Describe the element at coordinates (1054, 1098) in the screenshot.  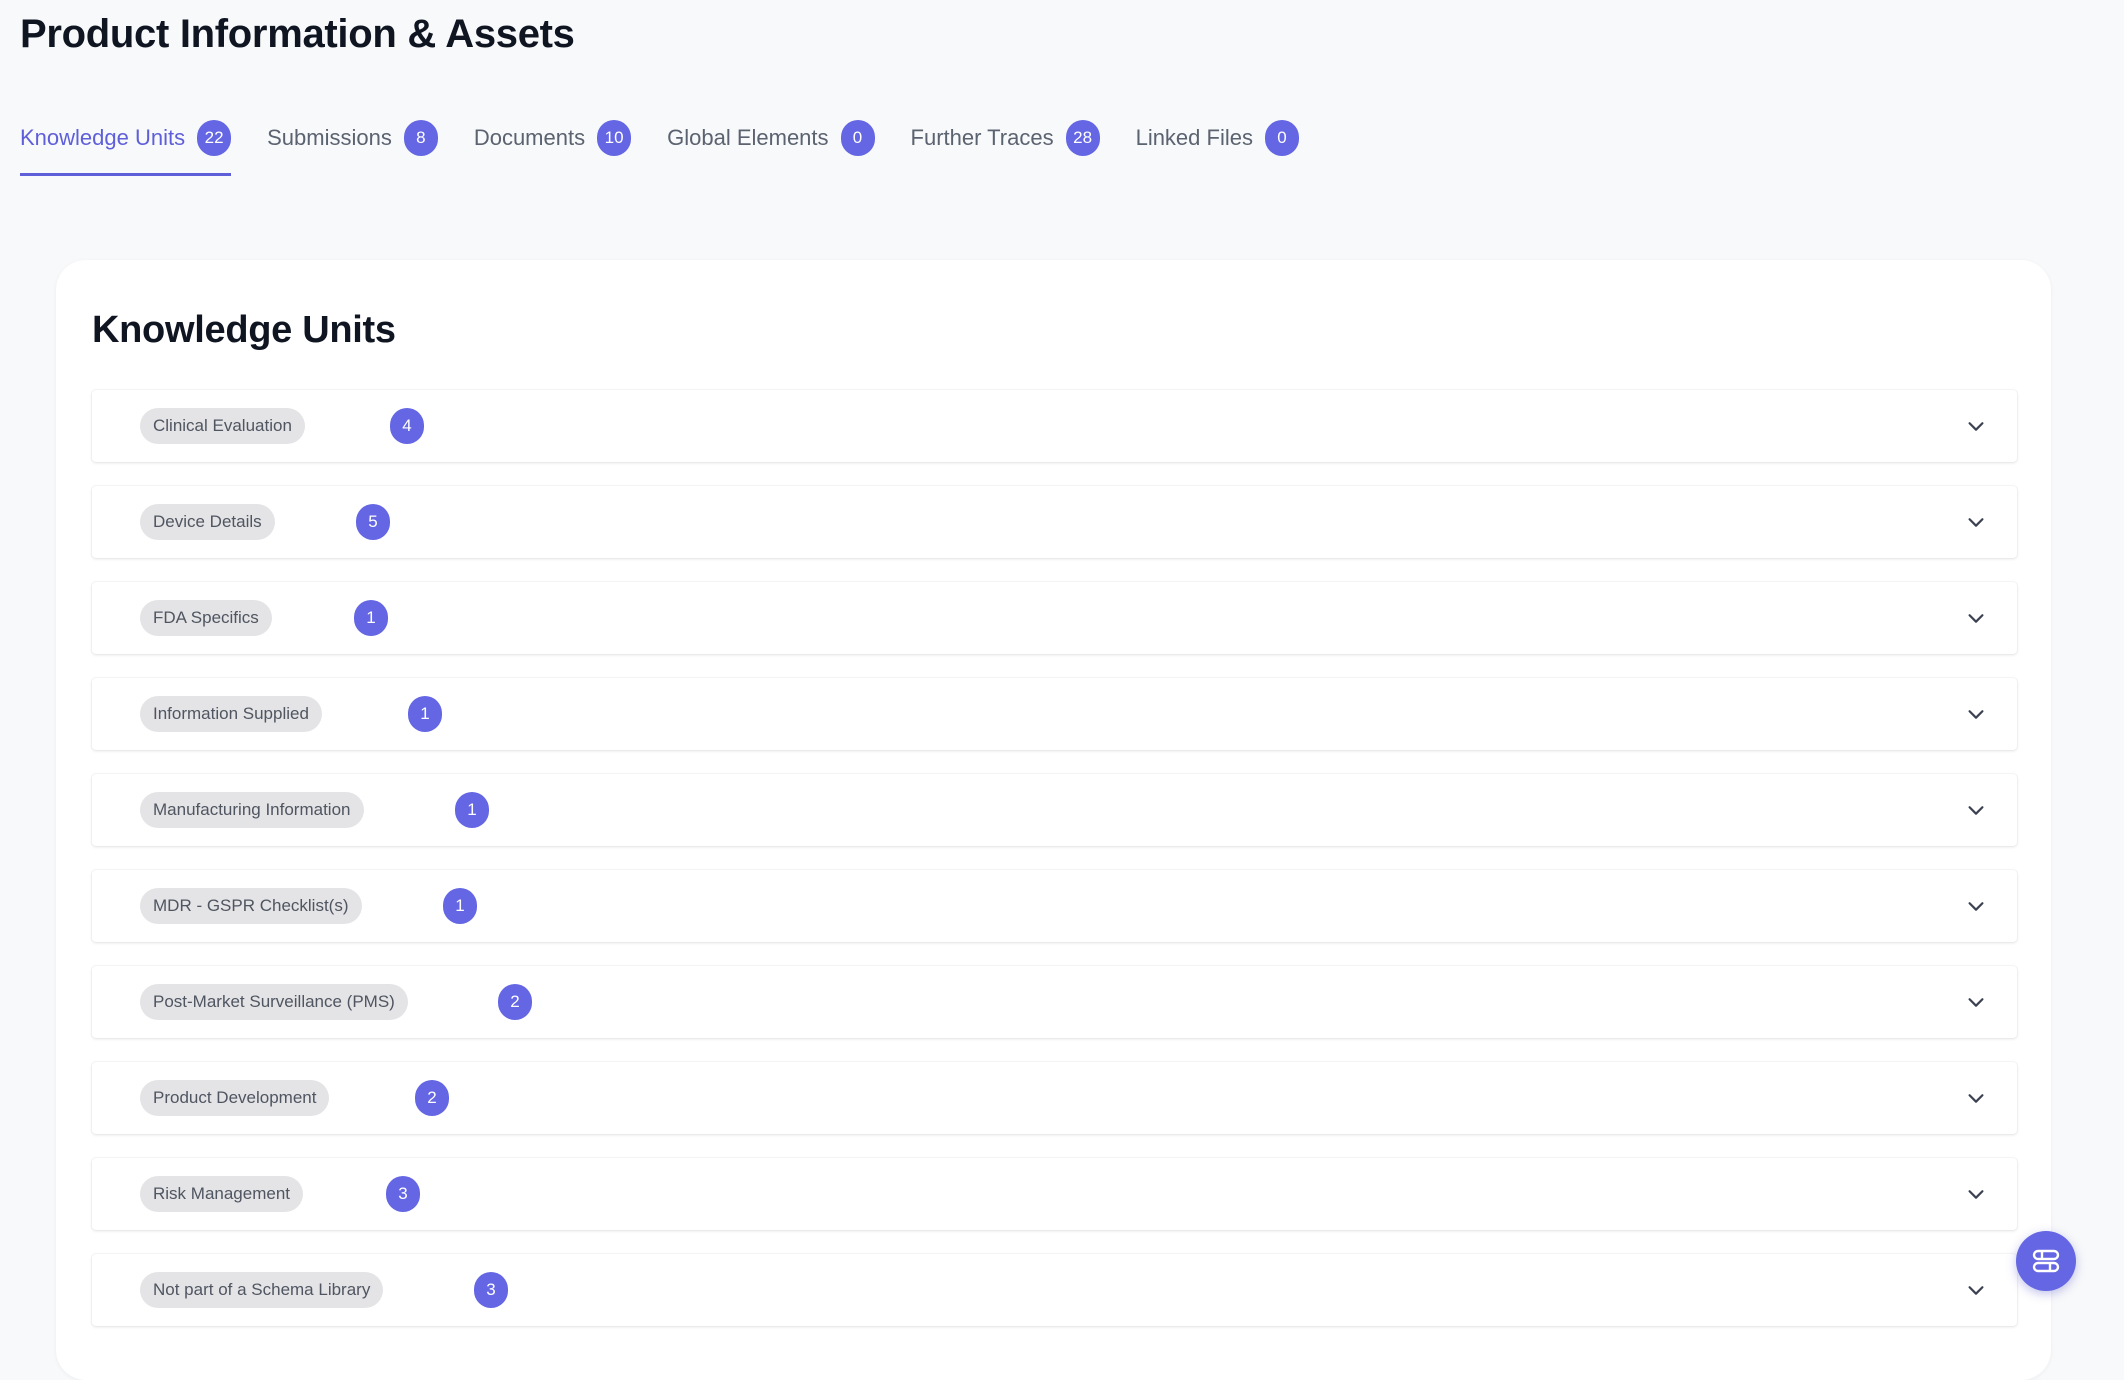
I see `knowledge-unit-row-product-development: Product Development 2` at that location.